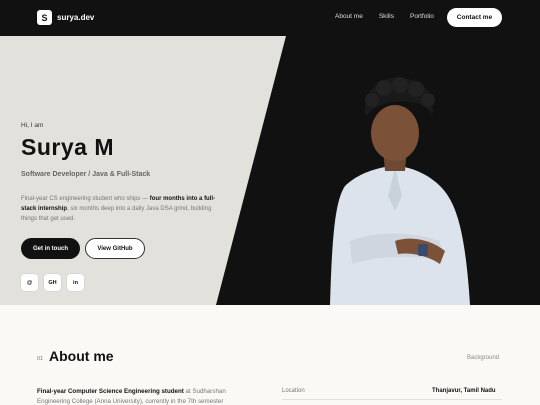  I want to click on nav-links: About me Skills Portfolio, so click(384, 16).